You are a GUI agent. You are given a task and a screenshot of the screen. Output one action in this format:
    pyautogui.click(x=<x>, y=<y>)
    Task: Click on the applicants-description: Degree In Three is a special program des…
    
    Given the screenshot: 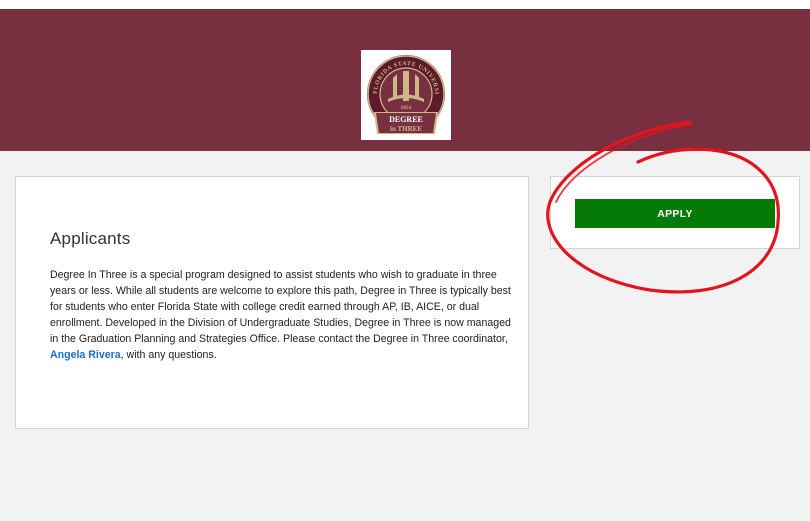 What is the action you would take?
    pyautogui.click(x=281, y=315)
    